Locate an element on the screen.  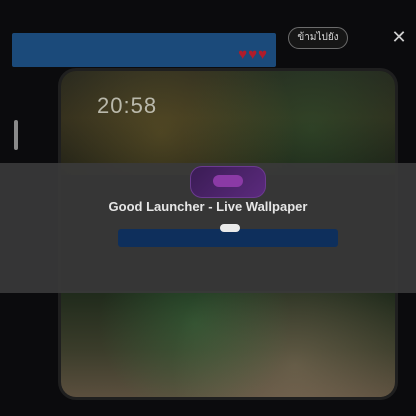
pointer-indicator is located at coordinates (230, 228).